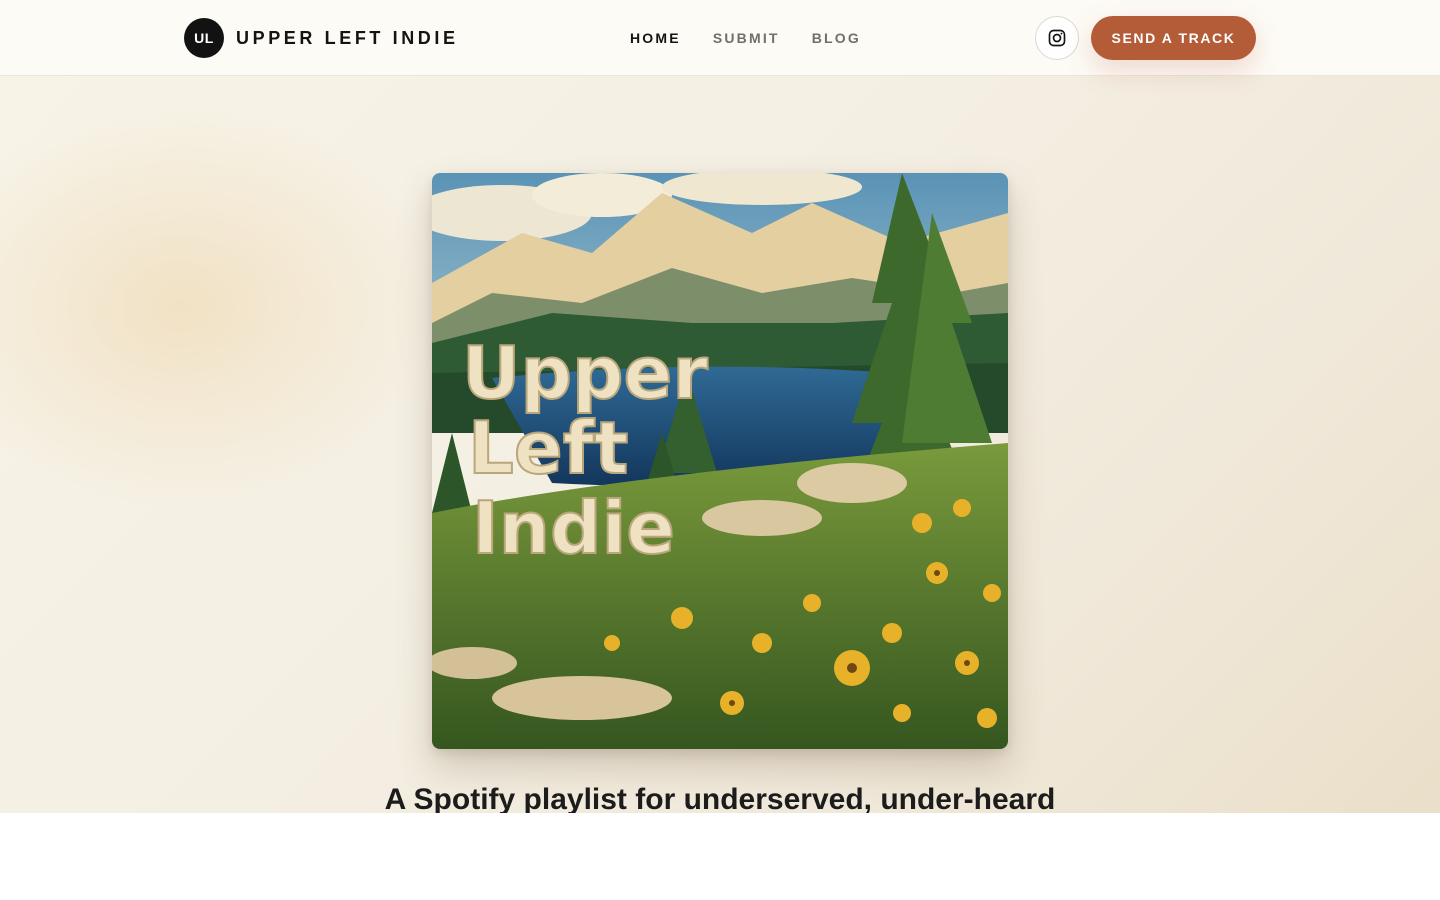  Describe the element at coordinates (836, 38) in the screenshot. I see `nav-item-blog: BLOG` at that location.